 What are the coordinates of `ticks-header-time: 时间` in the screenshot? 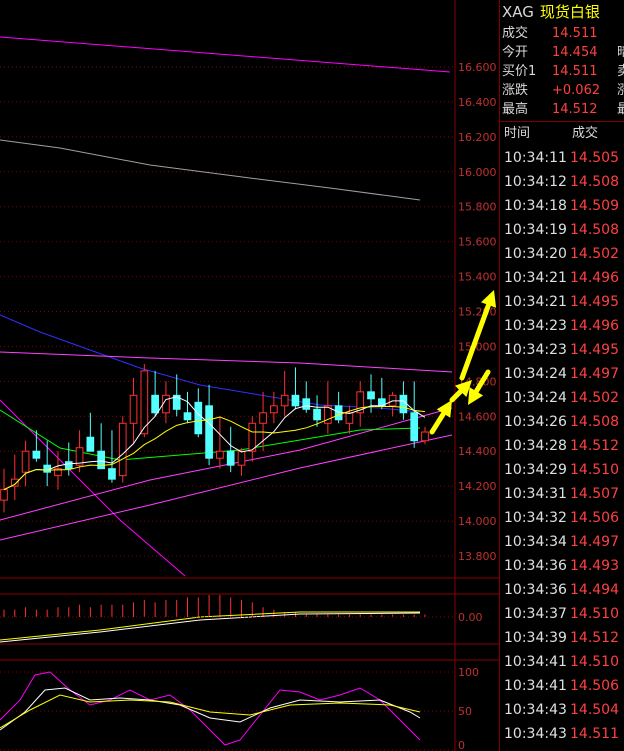 It's located at (517, 133).